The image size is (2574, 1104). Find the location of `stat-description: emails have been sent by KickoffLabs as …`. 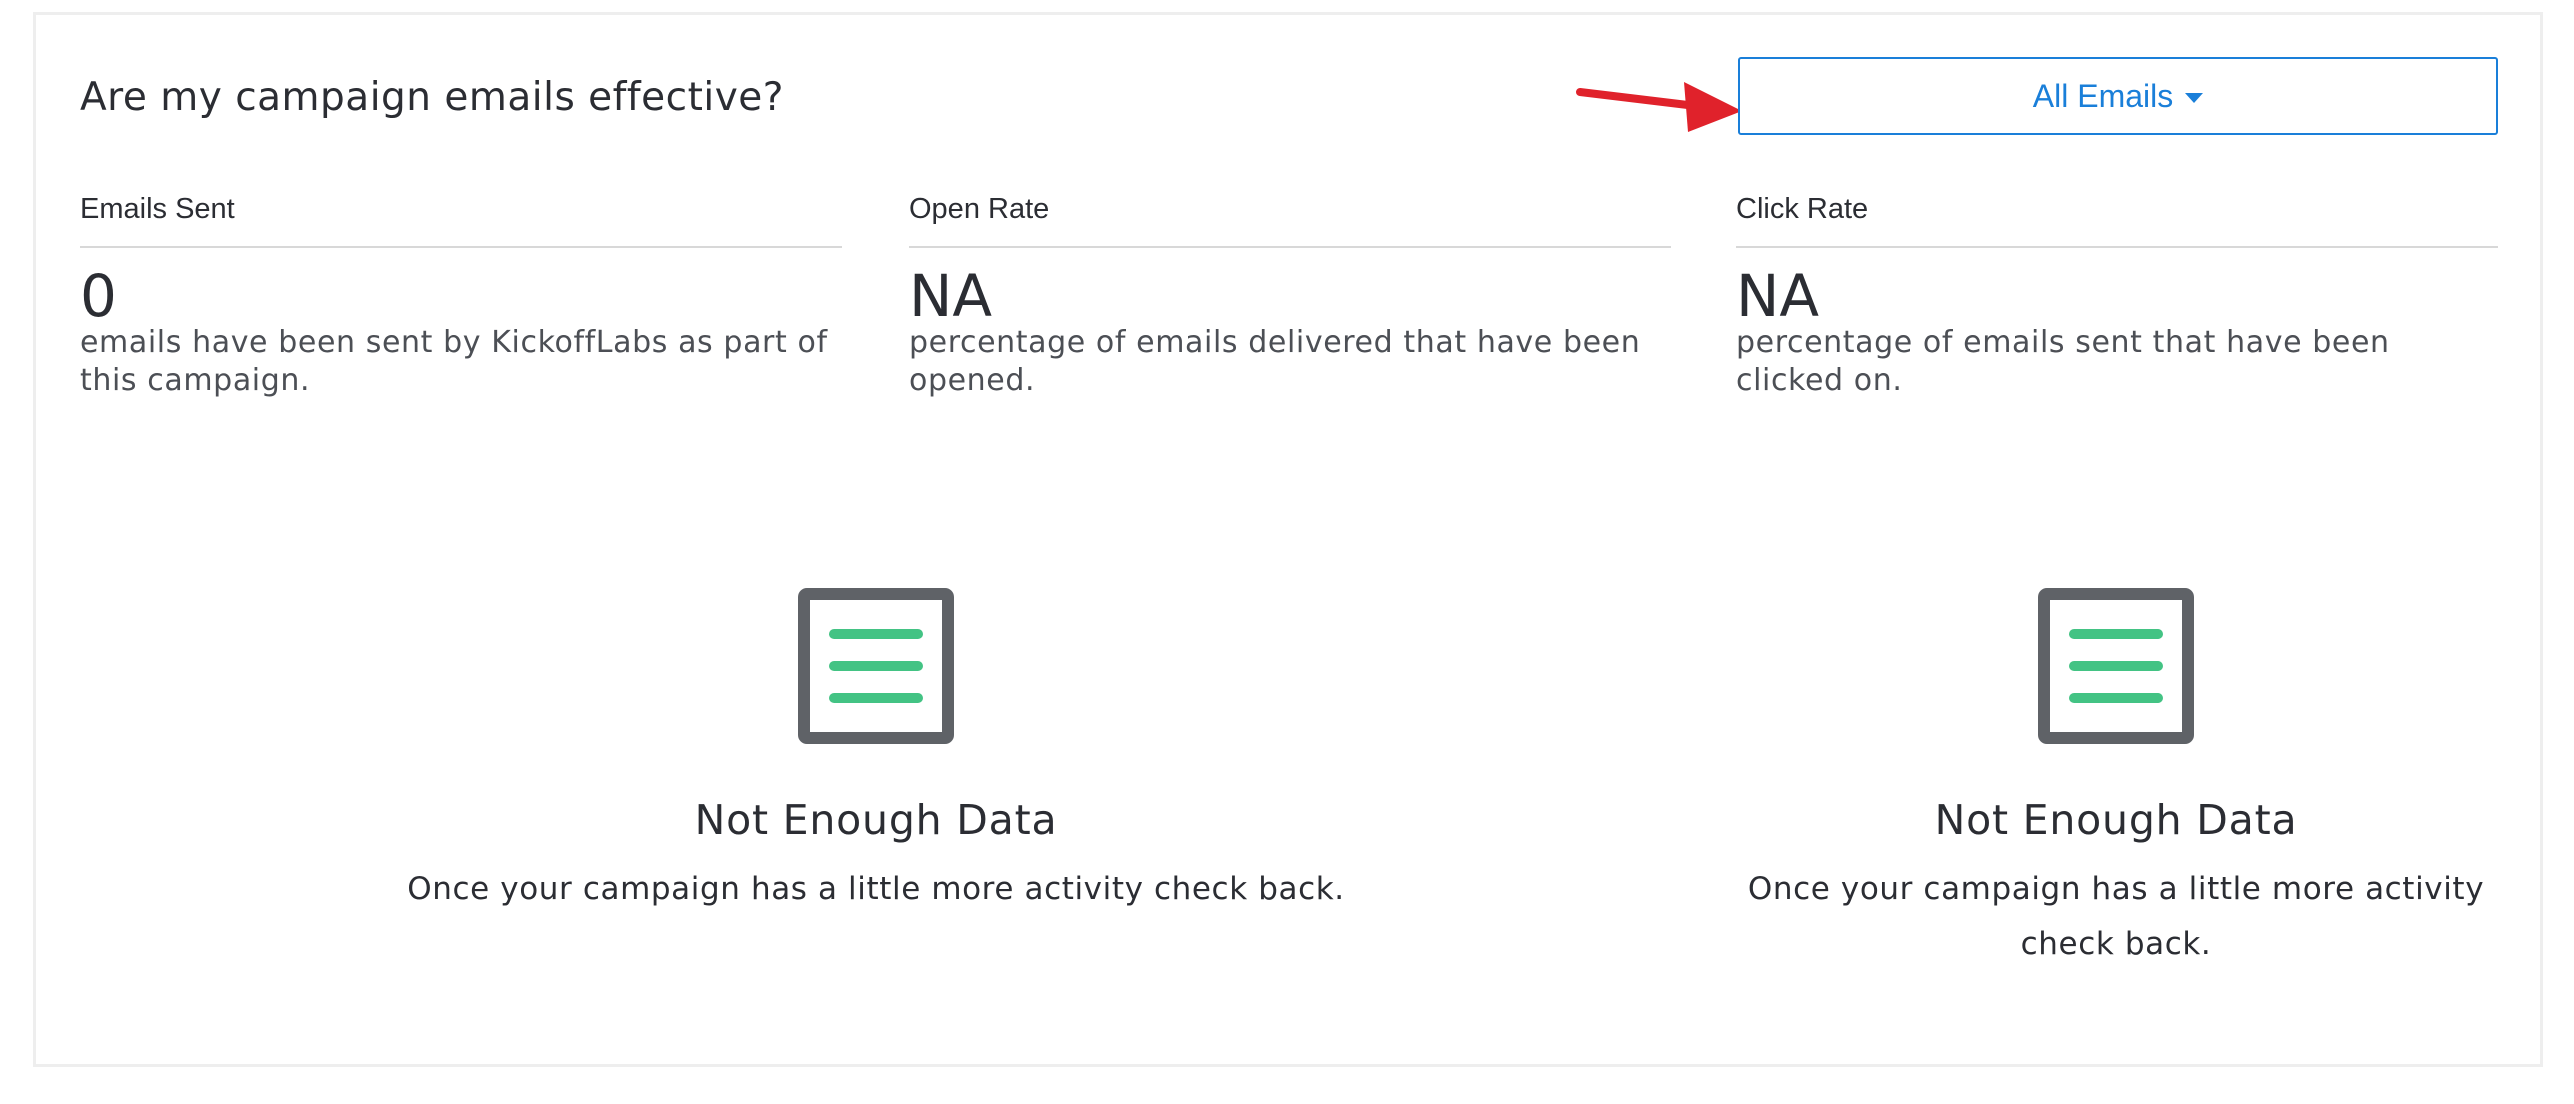

stat-description: emails have been sent by KickoffLabs as … is located at coordinates (454, 361).